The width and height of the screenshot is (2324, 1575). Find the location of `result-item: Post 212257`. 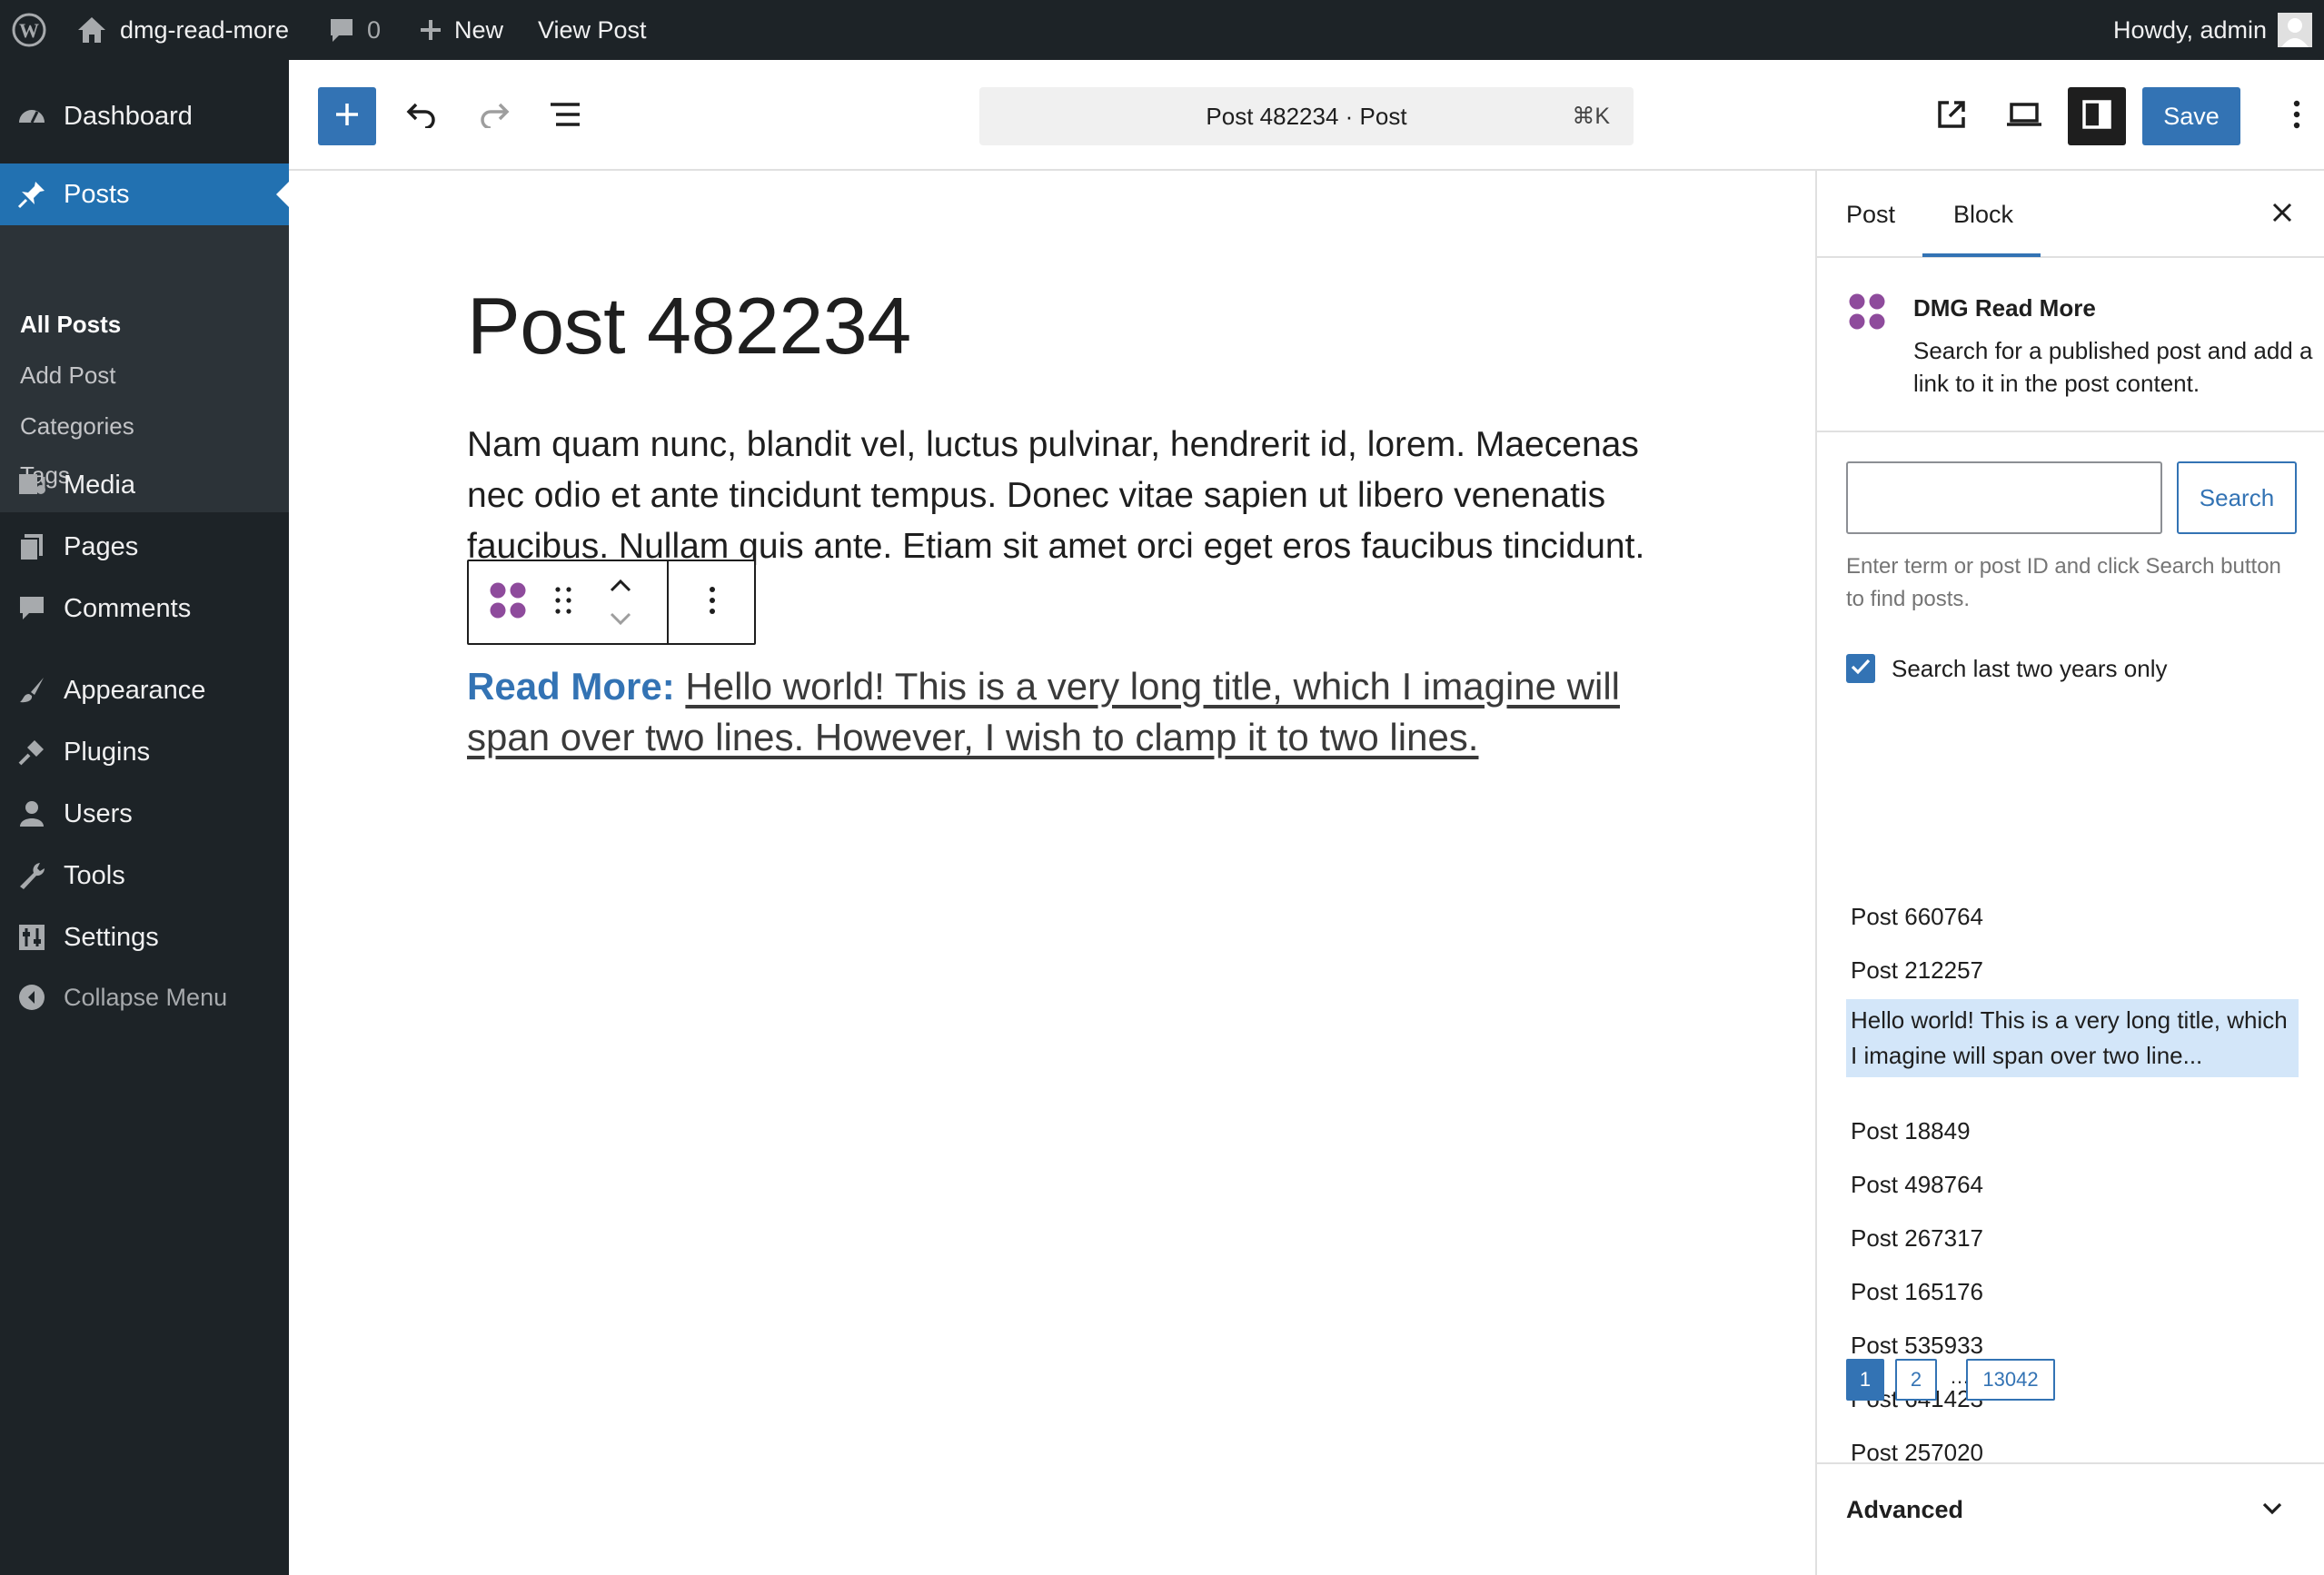

result-item: Post 212257 is located at coordinates (2073, 971).